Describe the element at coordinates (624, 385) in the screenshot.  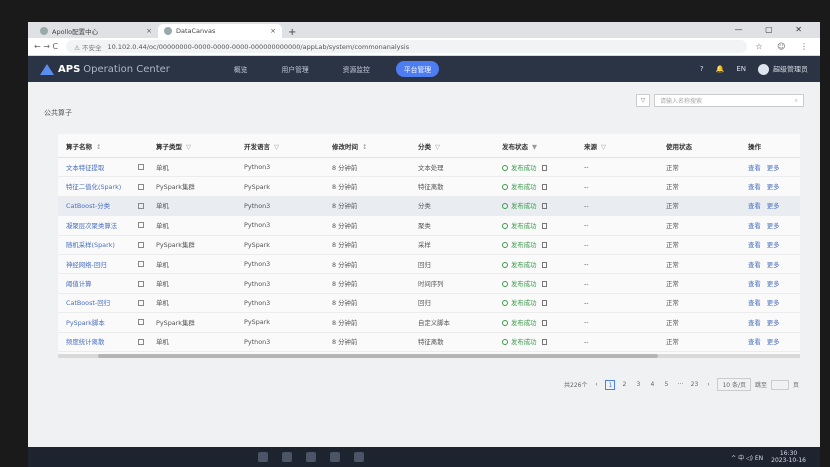
I see `page-2: 2` at that location.